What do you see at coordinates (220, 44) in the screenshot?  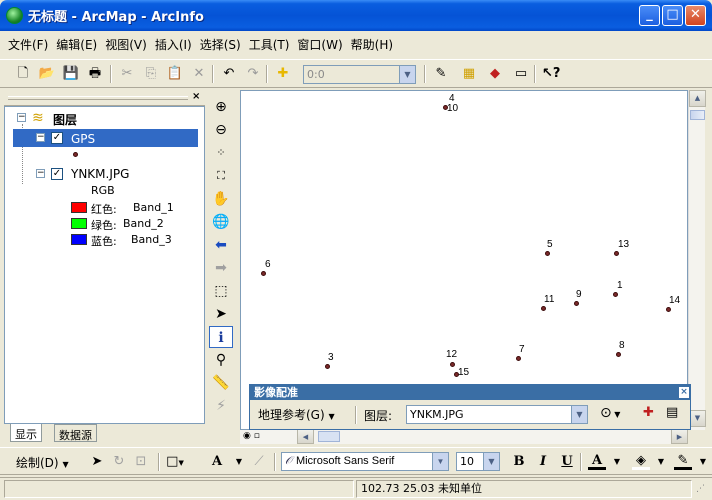 I see `menu-selection: 选择(S)` at bounding box center [220, 44].